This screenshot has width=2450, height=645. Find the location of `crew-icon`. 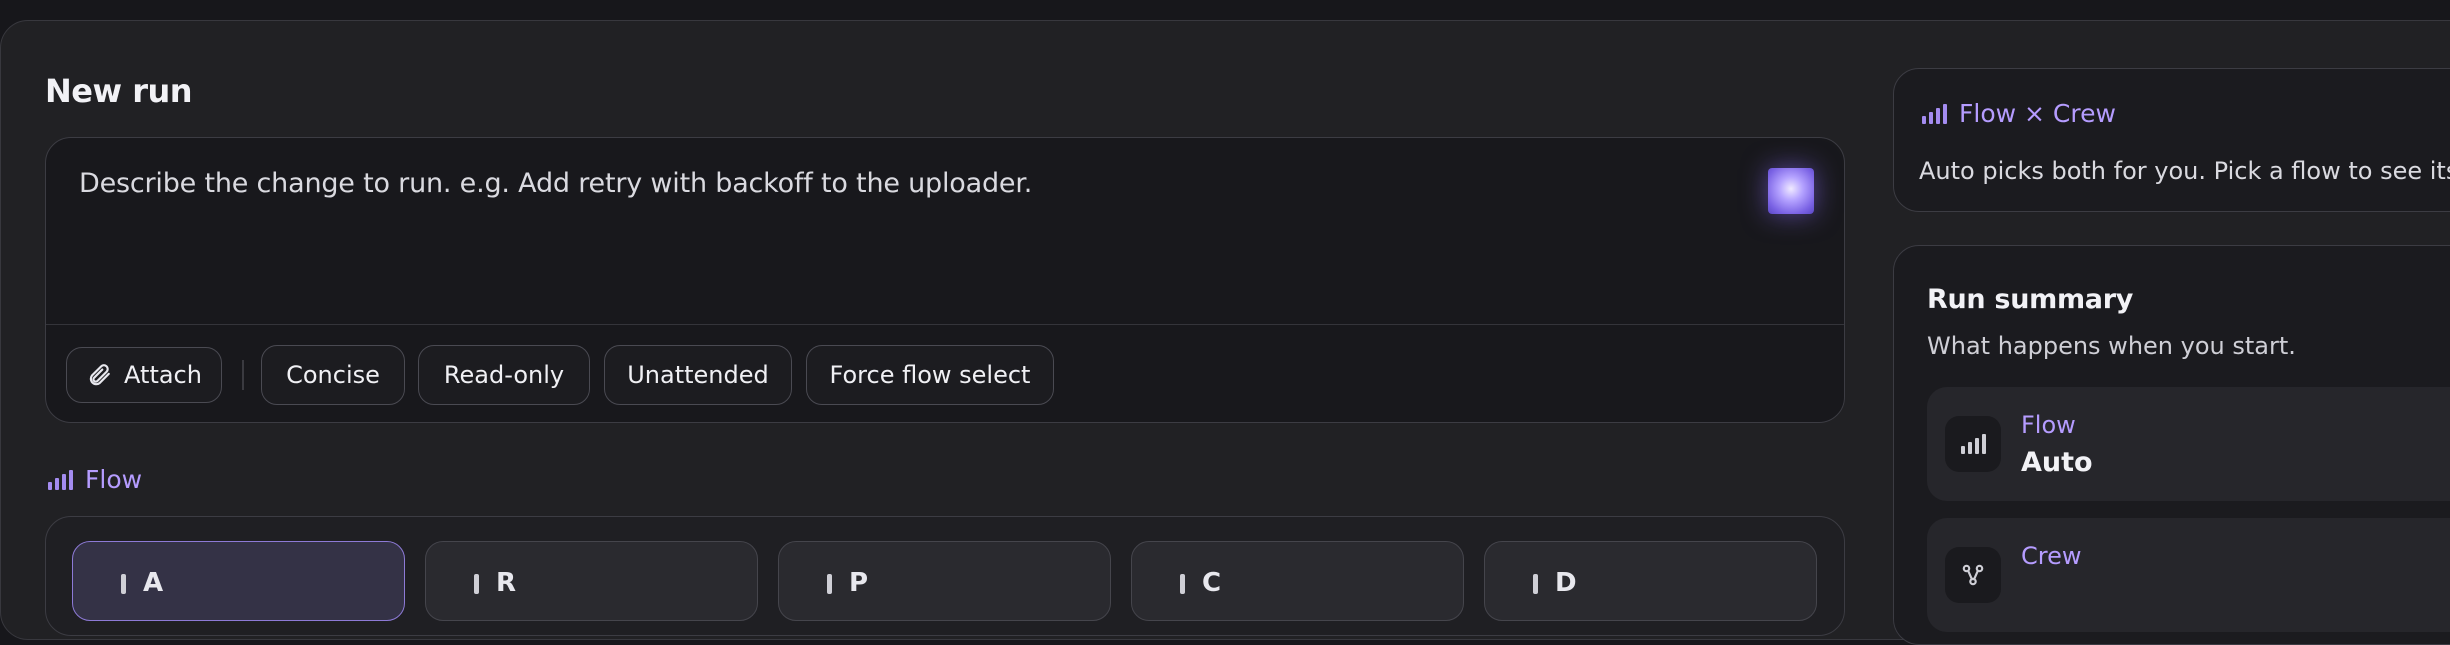

crew-icon is located at coordinates (1973, 575).